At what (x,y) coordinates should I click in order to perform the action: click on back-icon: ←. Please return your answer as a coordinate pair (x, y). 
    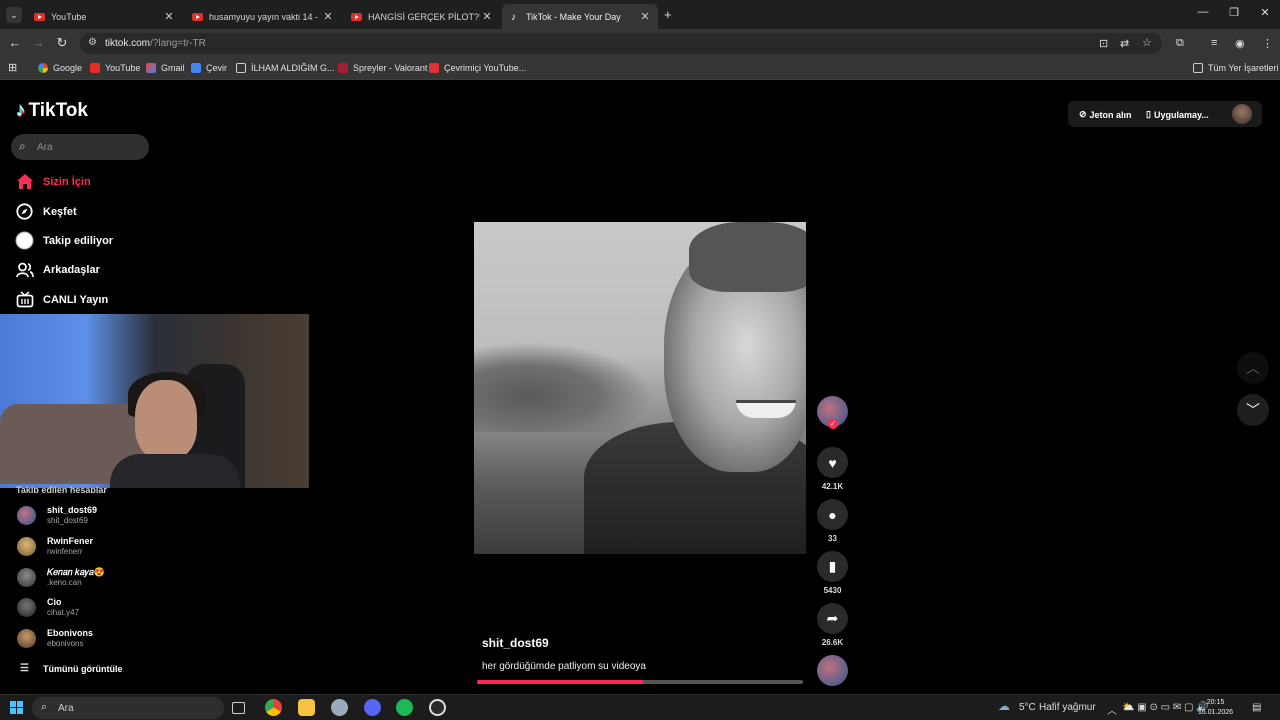
    Looking at the image, I should click on (15, 42).